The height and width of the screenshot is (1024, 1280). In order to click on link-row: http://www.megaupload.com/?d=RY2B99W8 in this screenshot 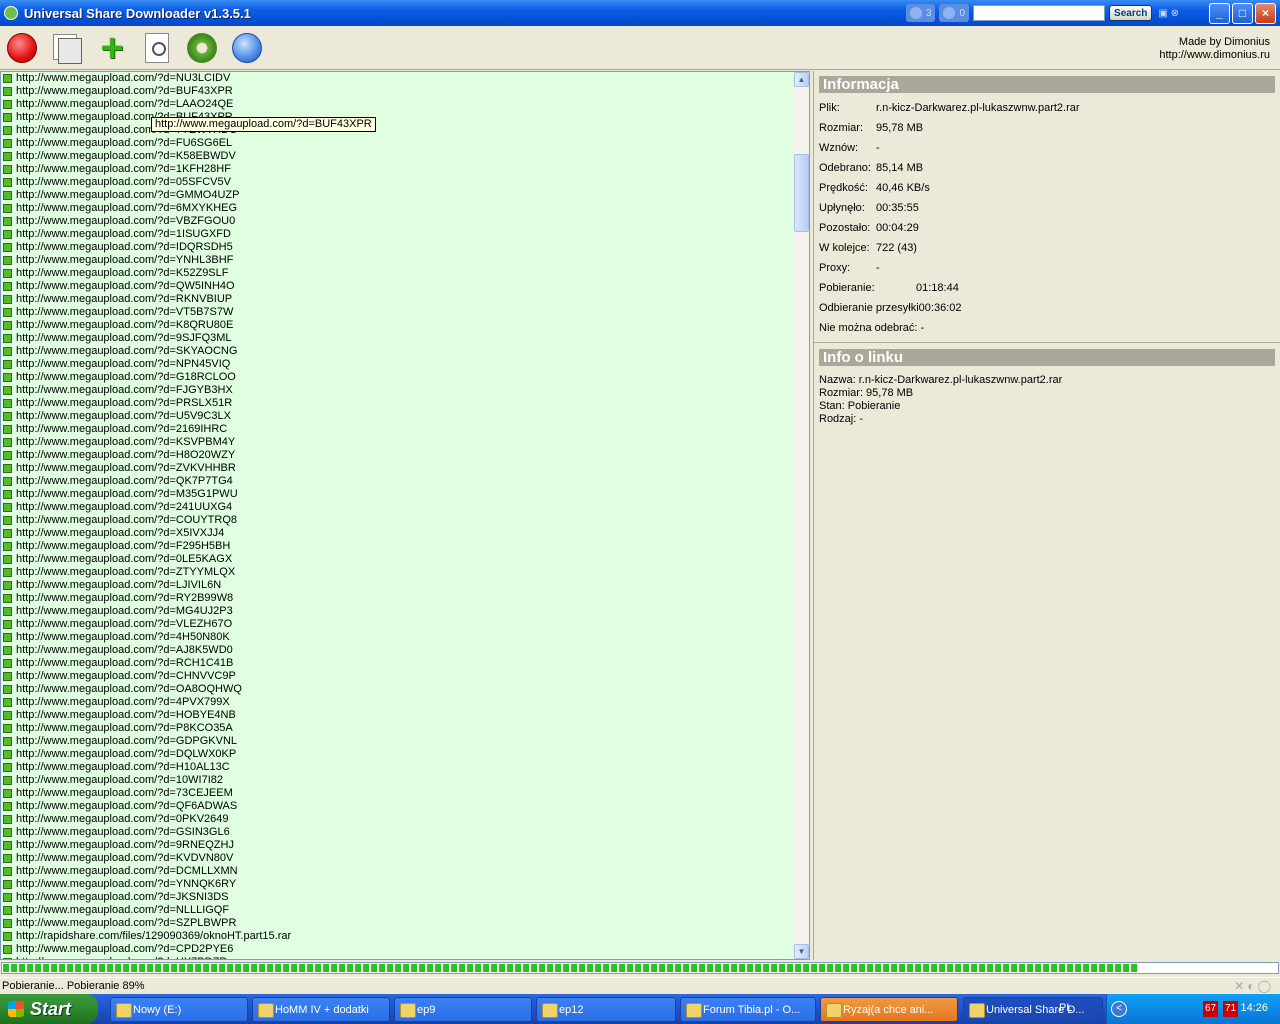, I will do `click(398, 598)`.